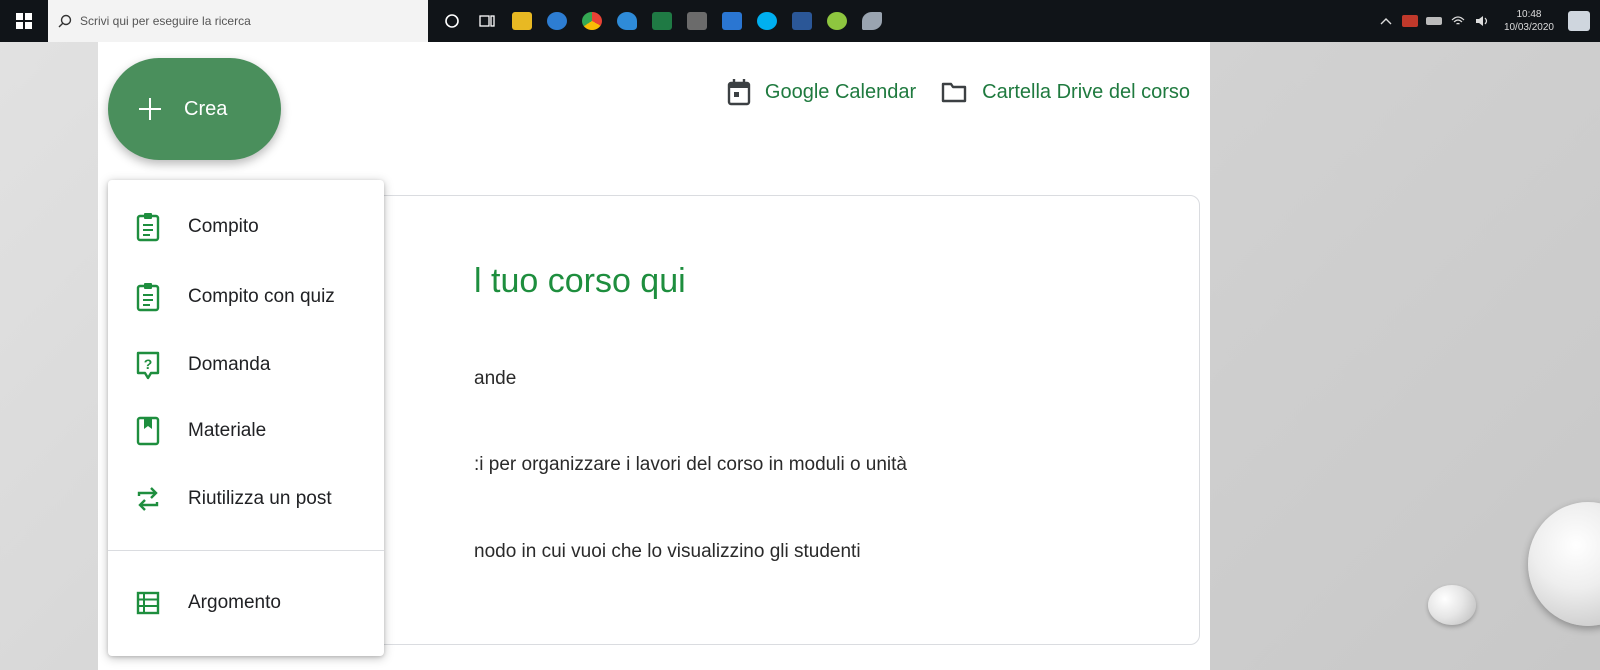 The height and width of the screenshot is (670, 1600). I want to click on card-line-1: ande, so click(495, 378).